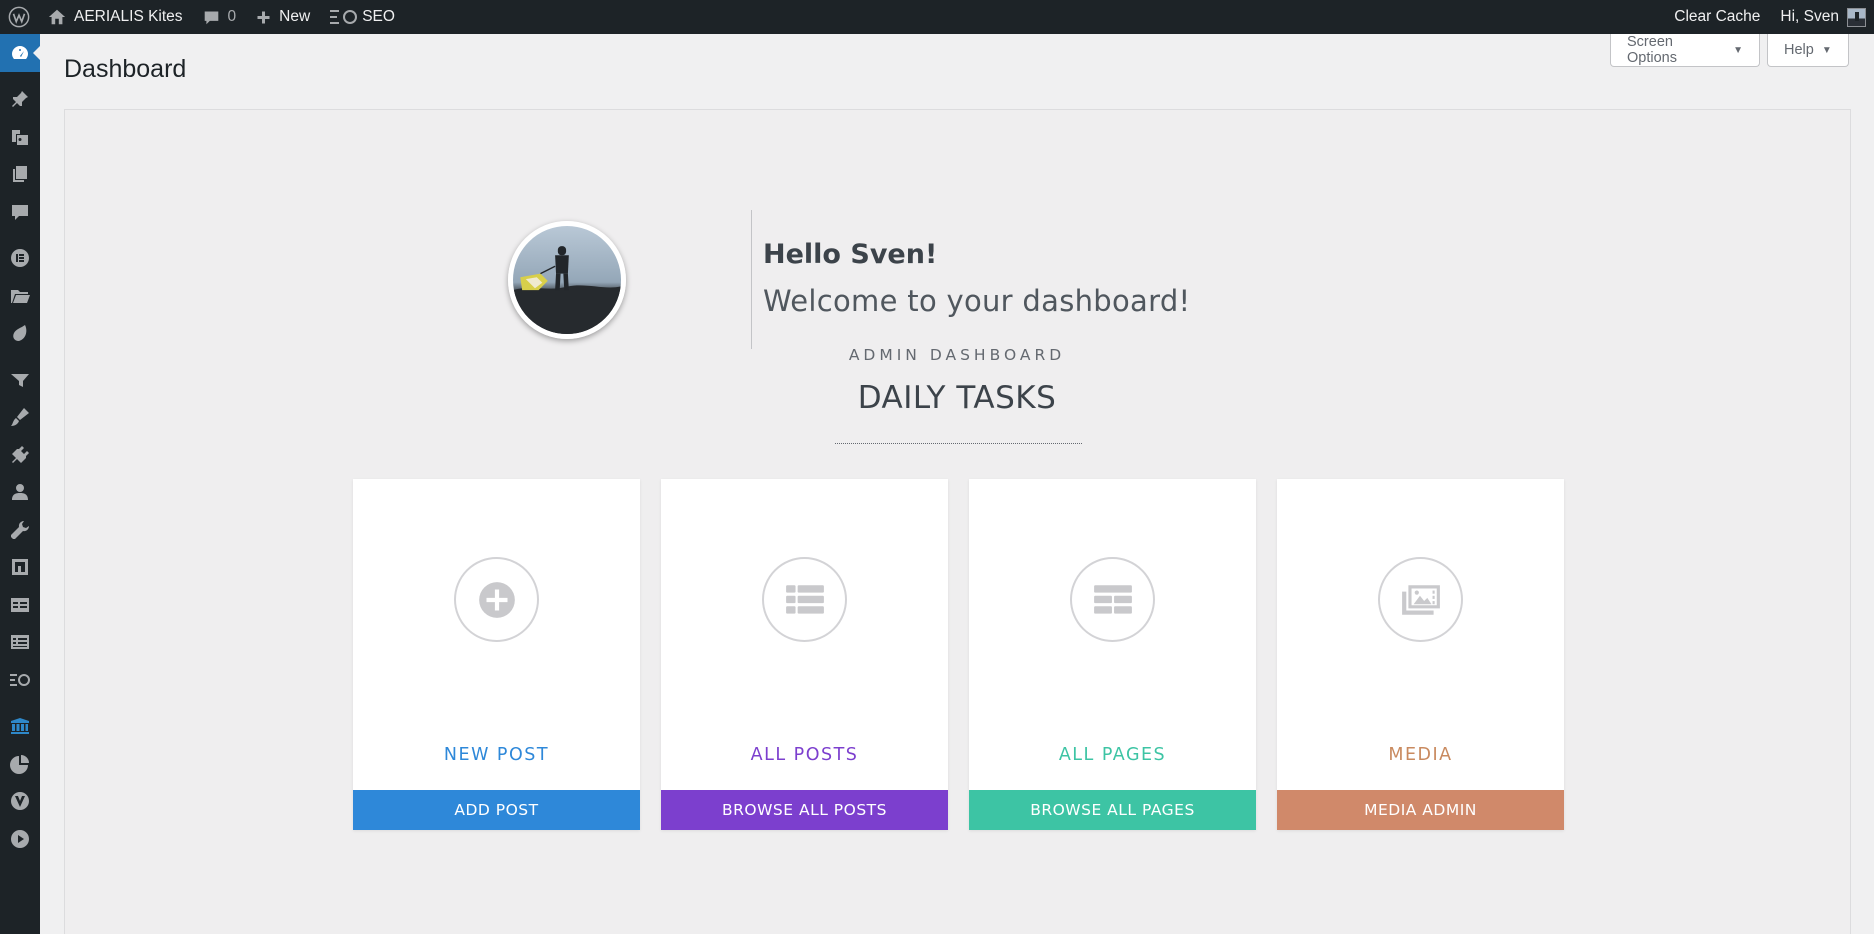 This screenshot has width=1874, height=934. I want to click on new-content-link: New, so click(283, 17).